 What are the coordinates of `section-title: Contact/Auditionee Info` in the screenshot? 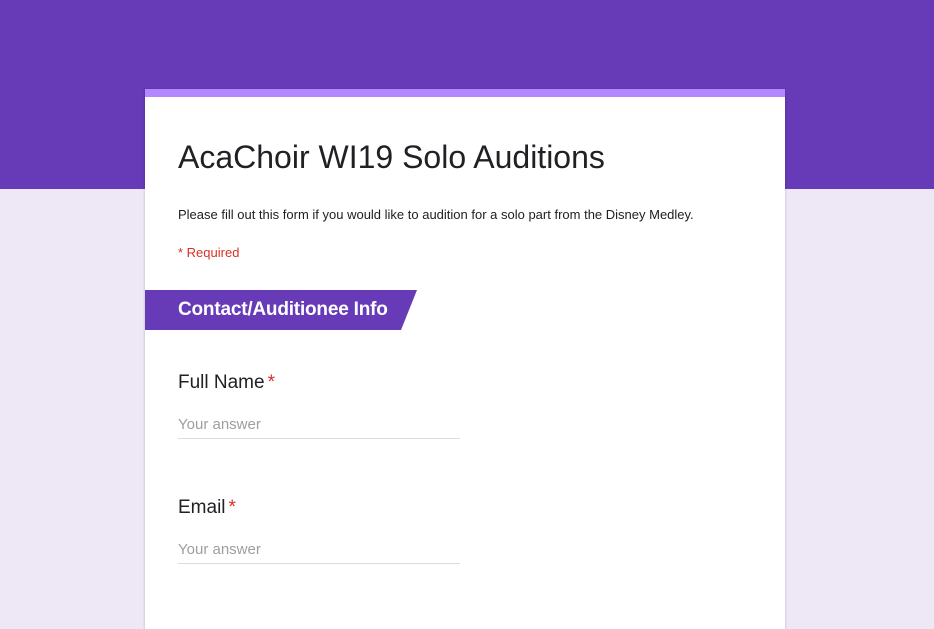 It's located at (283, 309).